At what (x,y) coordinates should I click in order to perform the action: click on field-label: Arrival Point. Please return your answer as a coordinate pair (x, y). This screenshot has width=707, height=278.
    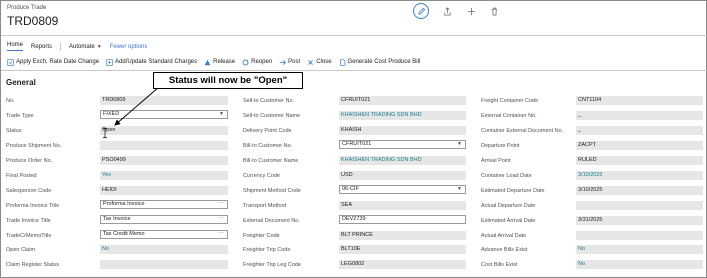
    Looking at the image, I should click on (496, 161).